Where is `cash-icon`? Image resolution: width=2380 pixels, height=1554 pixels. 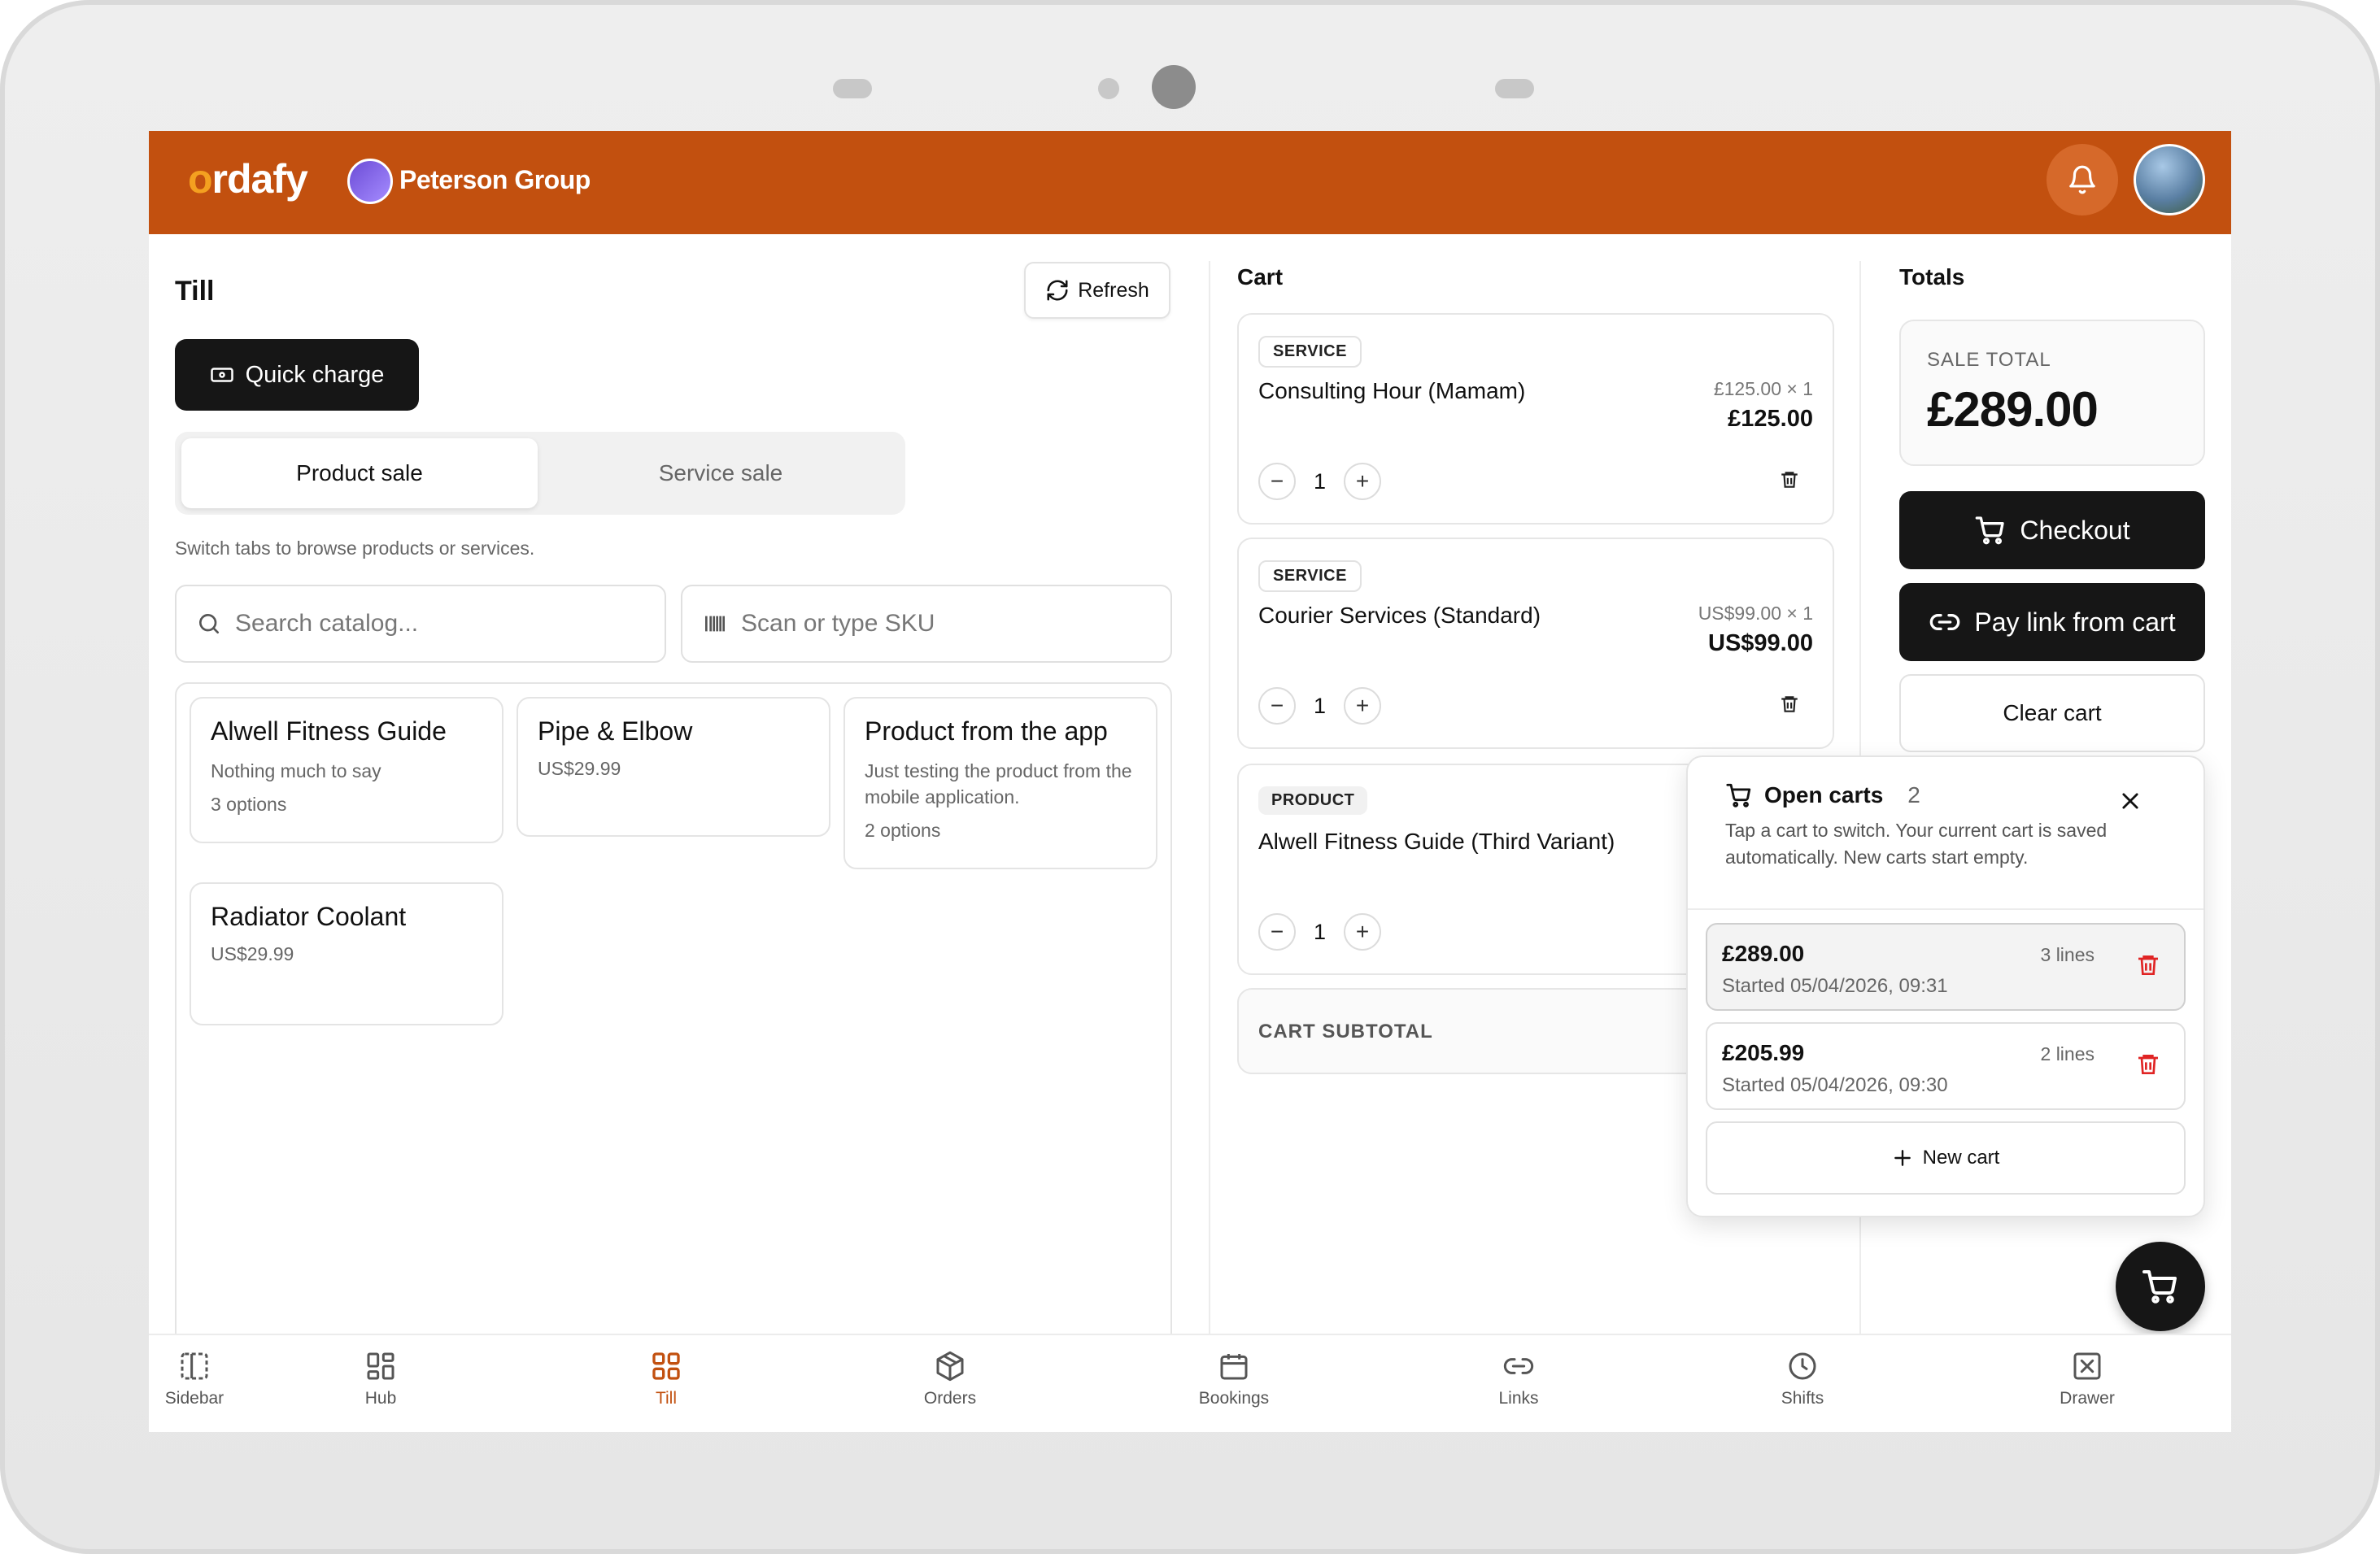 cash-icon is located at coordinates (221, 375).